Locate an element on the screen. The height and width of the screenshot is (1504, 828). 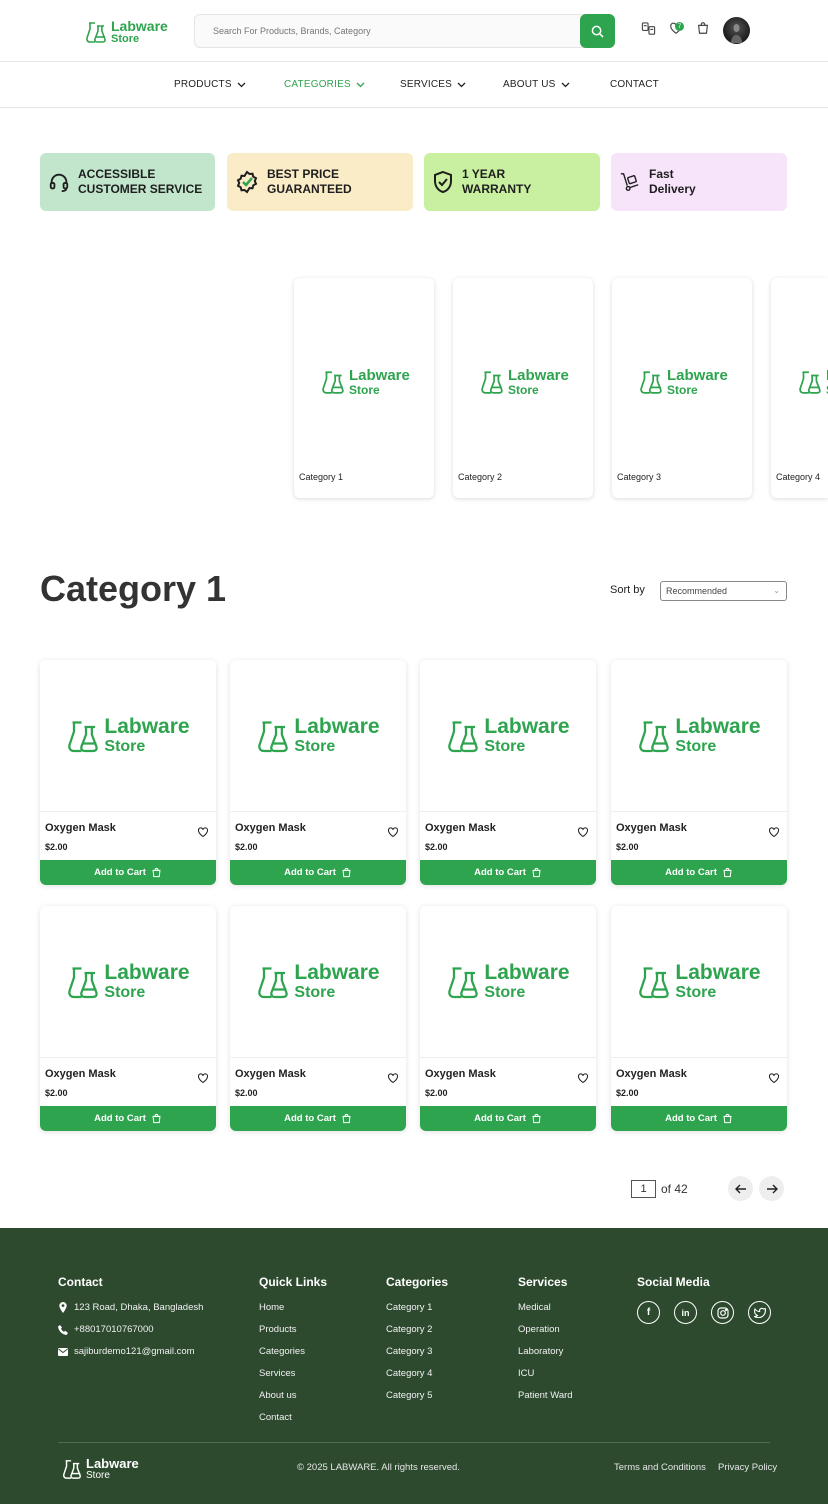
product-image: Labware Store is located at coordinates (508, 736).